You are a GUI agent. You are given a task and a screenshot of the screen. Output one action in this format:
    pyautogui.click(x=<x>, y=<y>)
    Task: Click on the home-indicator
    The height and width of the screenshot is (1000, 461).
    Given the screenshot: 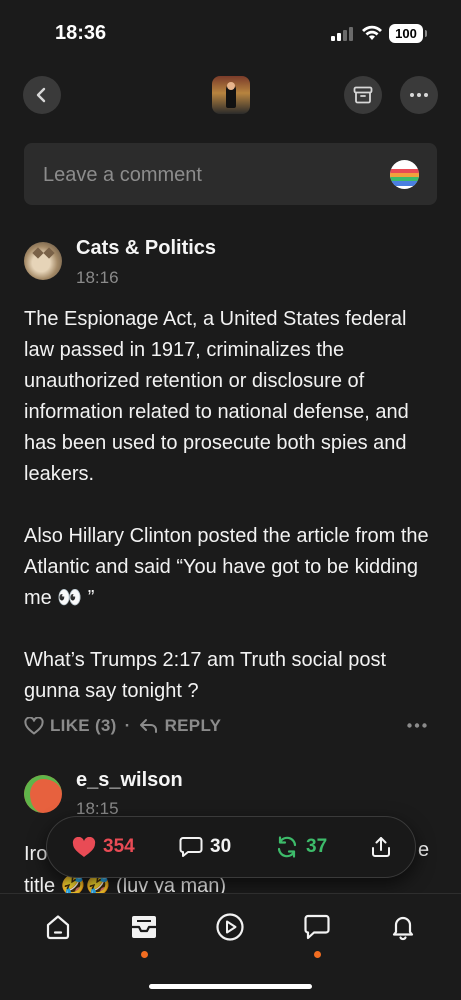 What is the action you would take?
    pyautogui.click(x=230, y=986)
    